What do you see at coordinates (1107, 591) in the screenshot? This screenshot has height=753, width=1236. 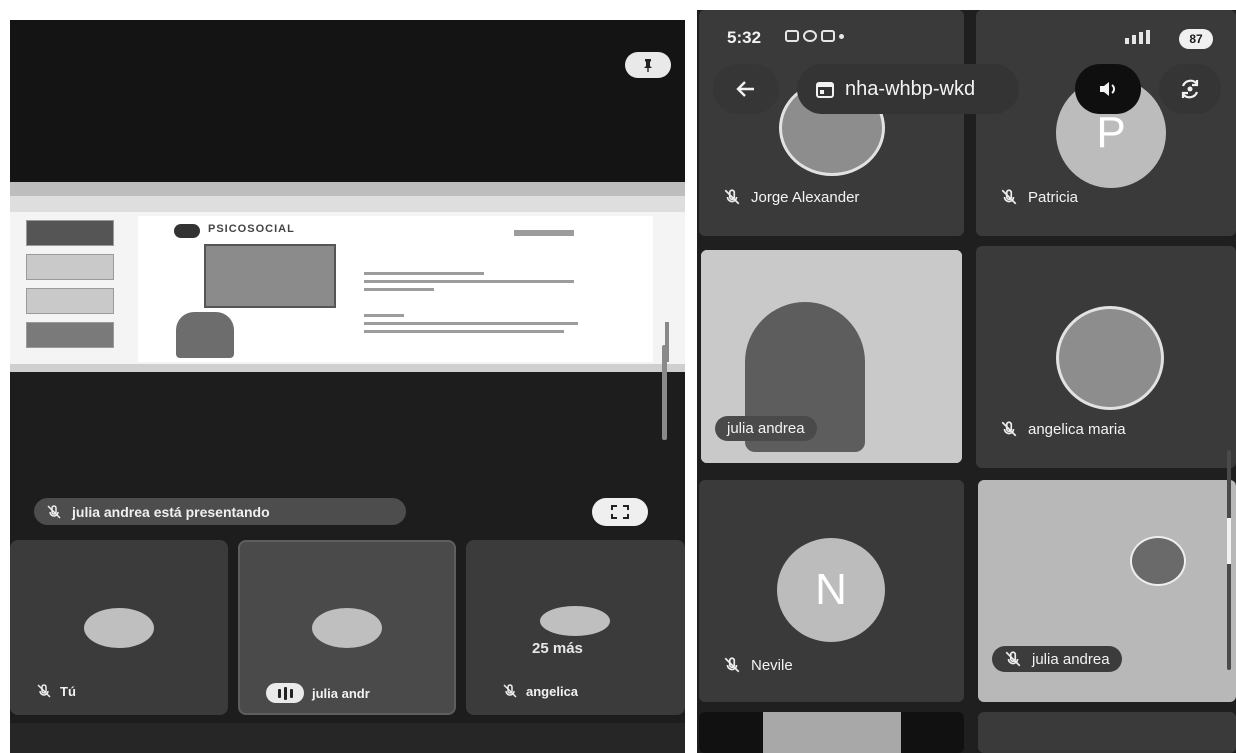 I see `participant-tile: julia andrea` at bounding box center [1107, 591].